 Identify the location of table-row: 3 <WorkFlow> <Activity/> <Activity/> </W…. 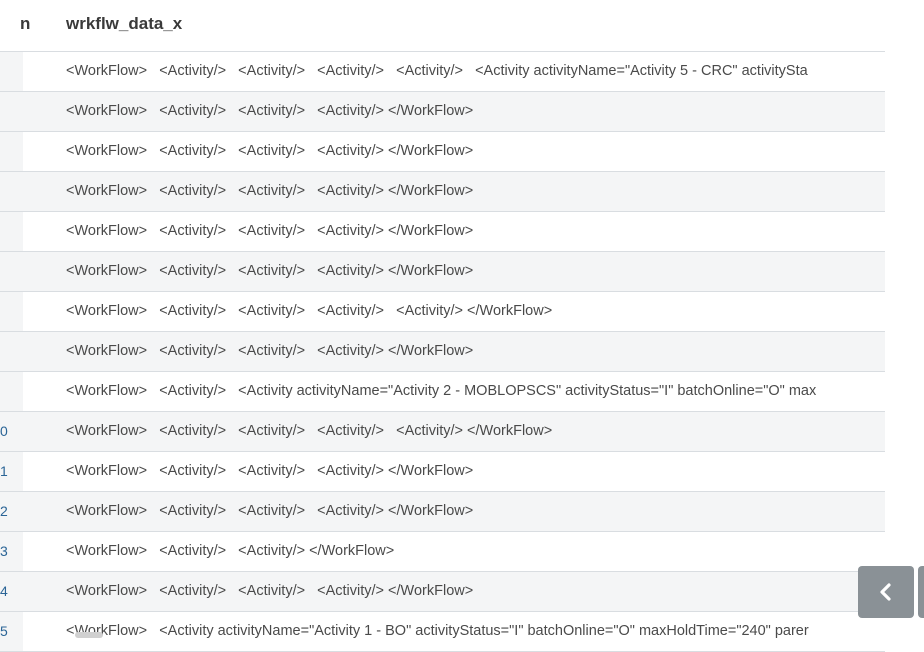
(442, 552).